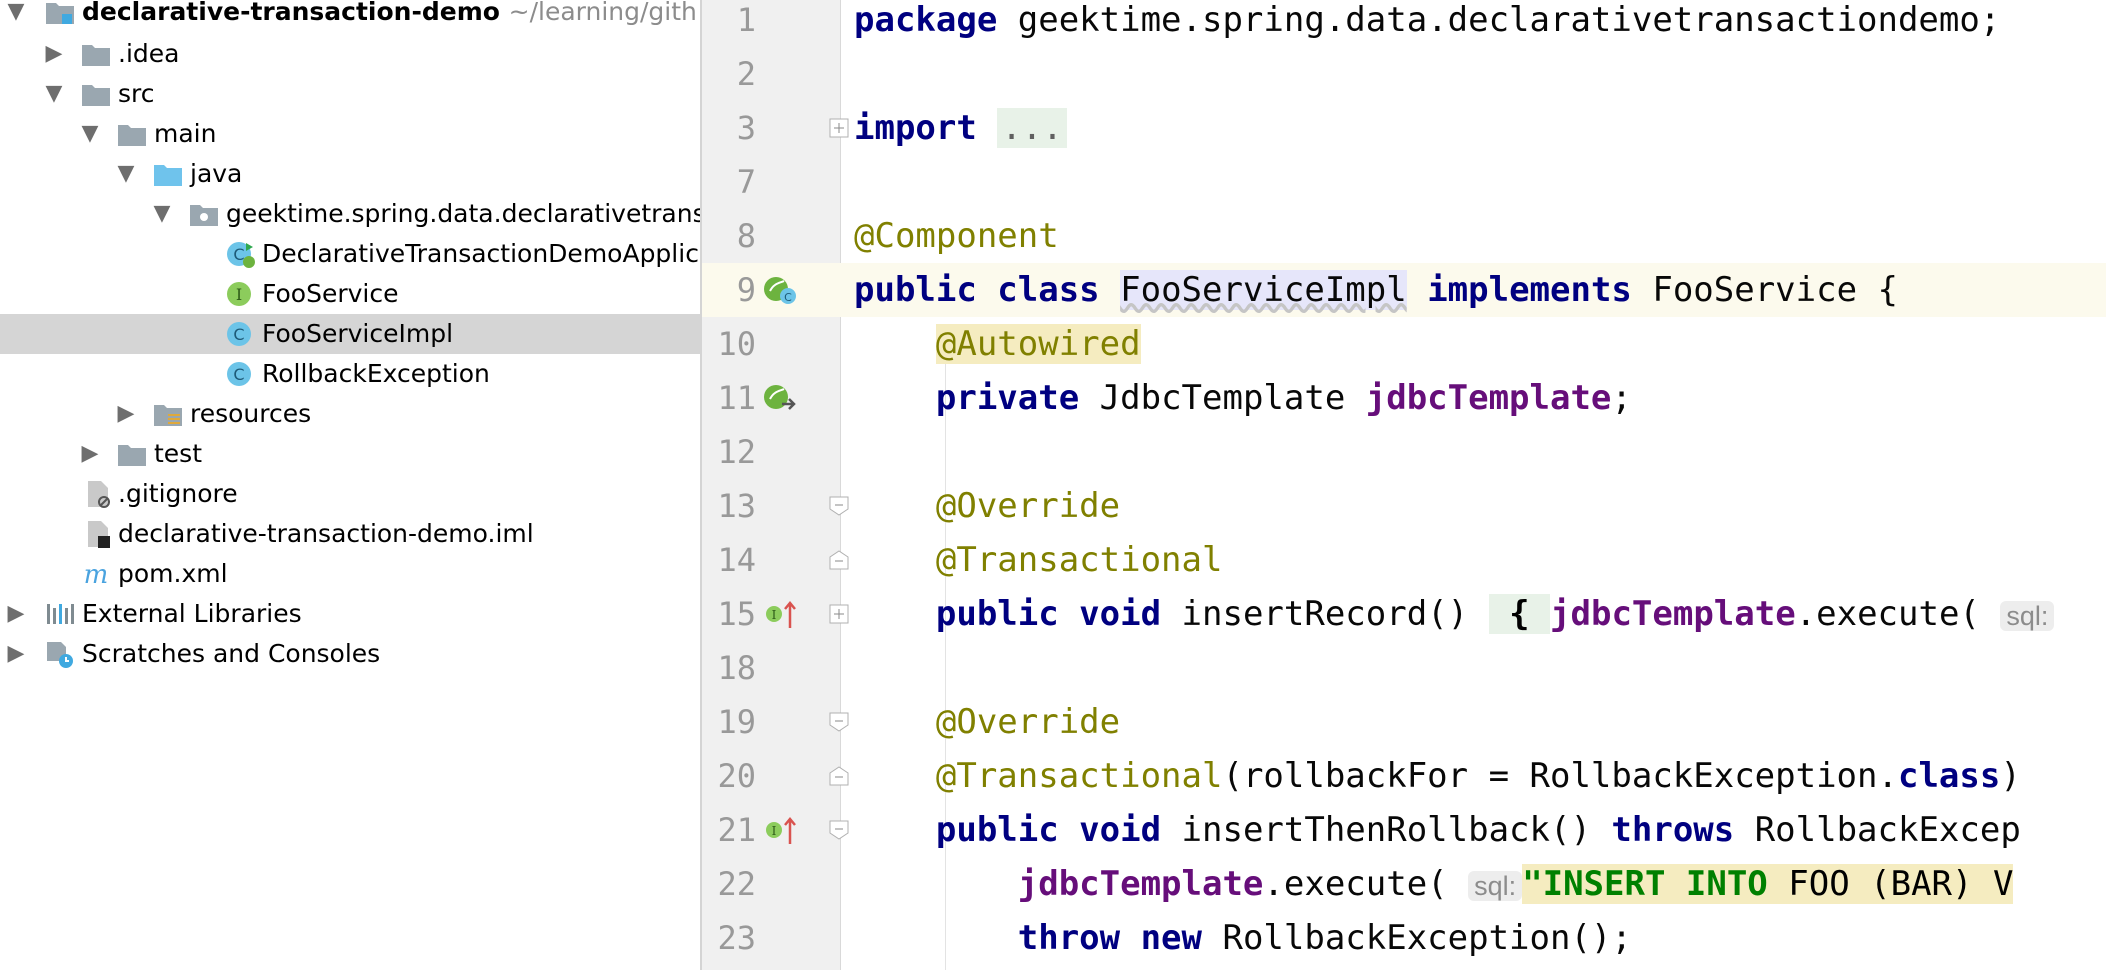  I want to click on tree-item-src: ▼ src, so click(350, 94).